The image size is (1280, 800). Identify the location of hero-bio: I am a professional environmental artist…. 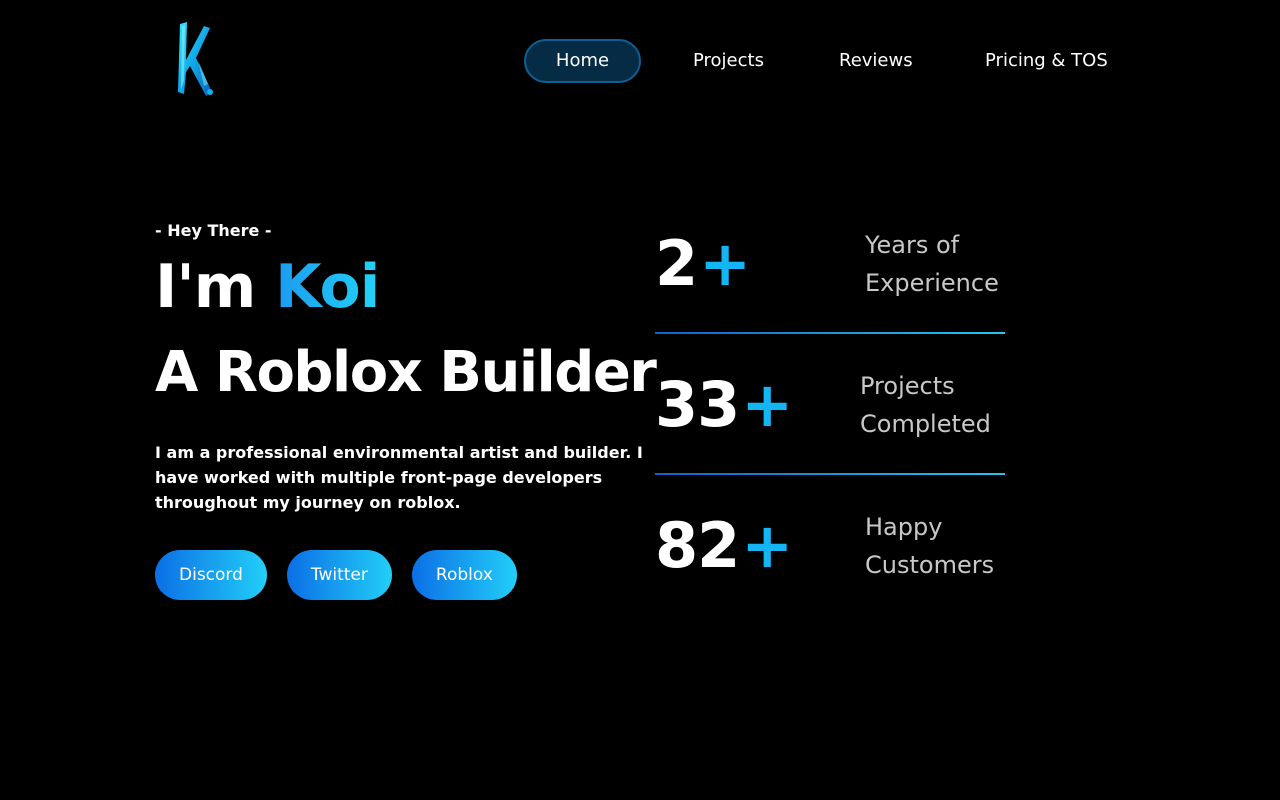
(399, 477).